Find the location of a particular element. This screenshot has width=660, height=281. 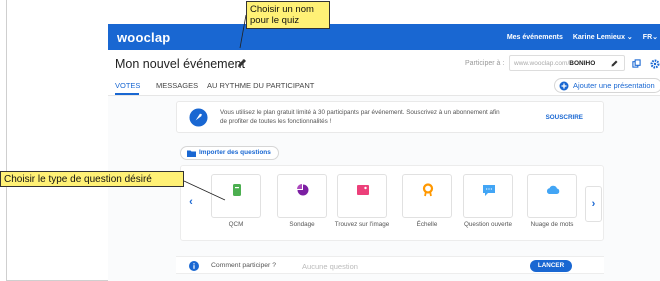

plus-icon is located at coordinates (564, 86).